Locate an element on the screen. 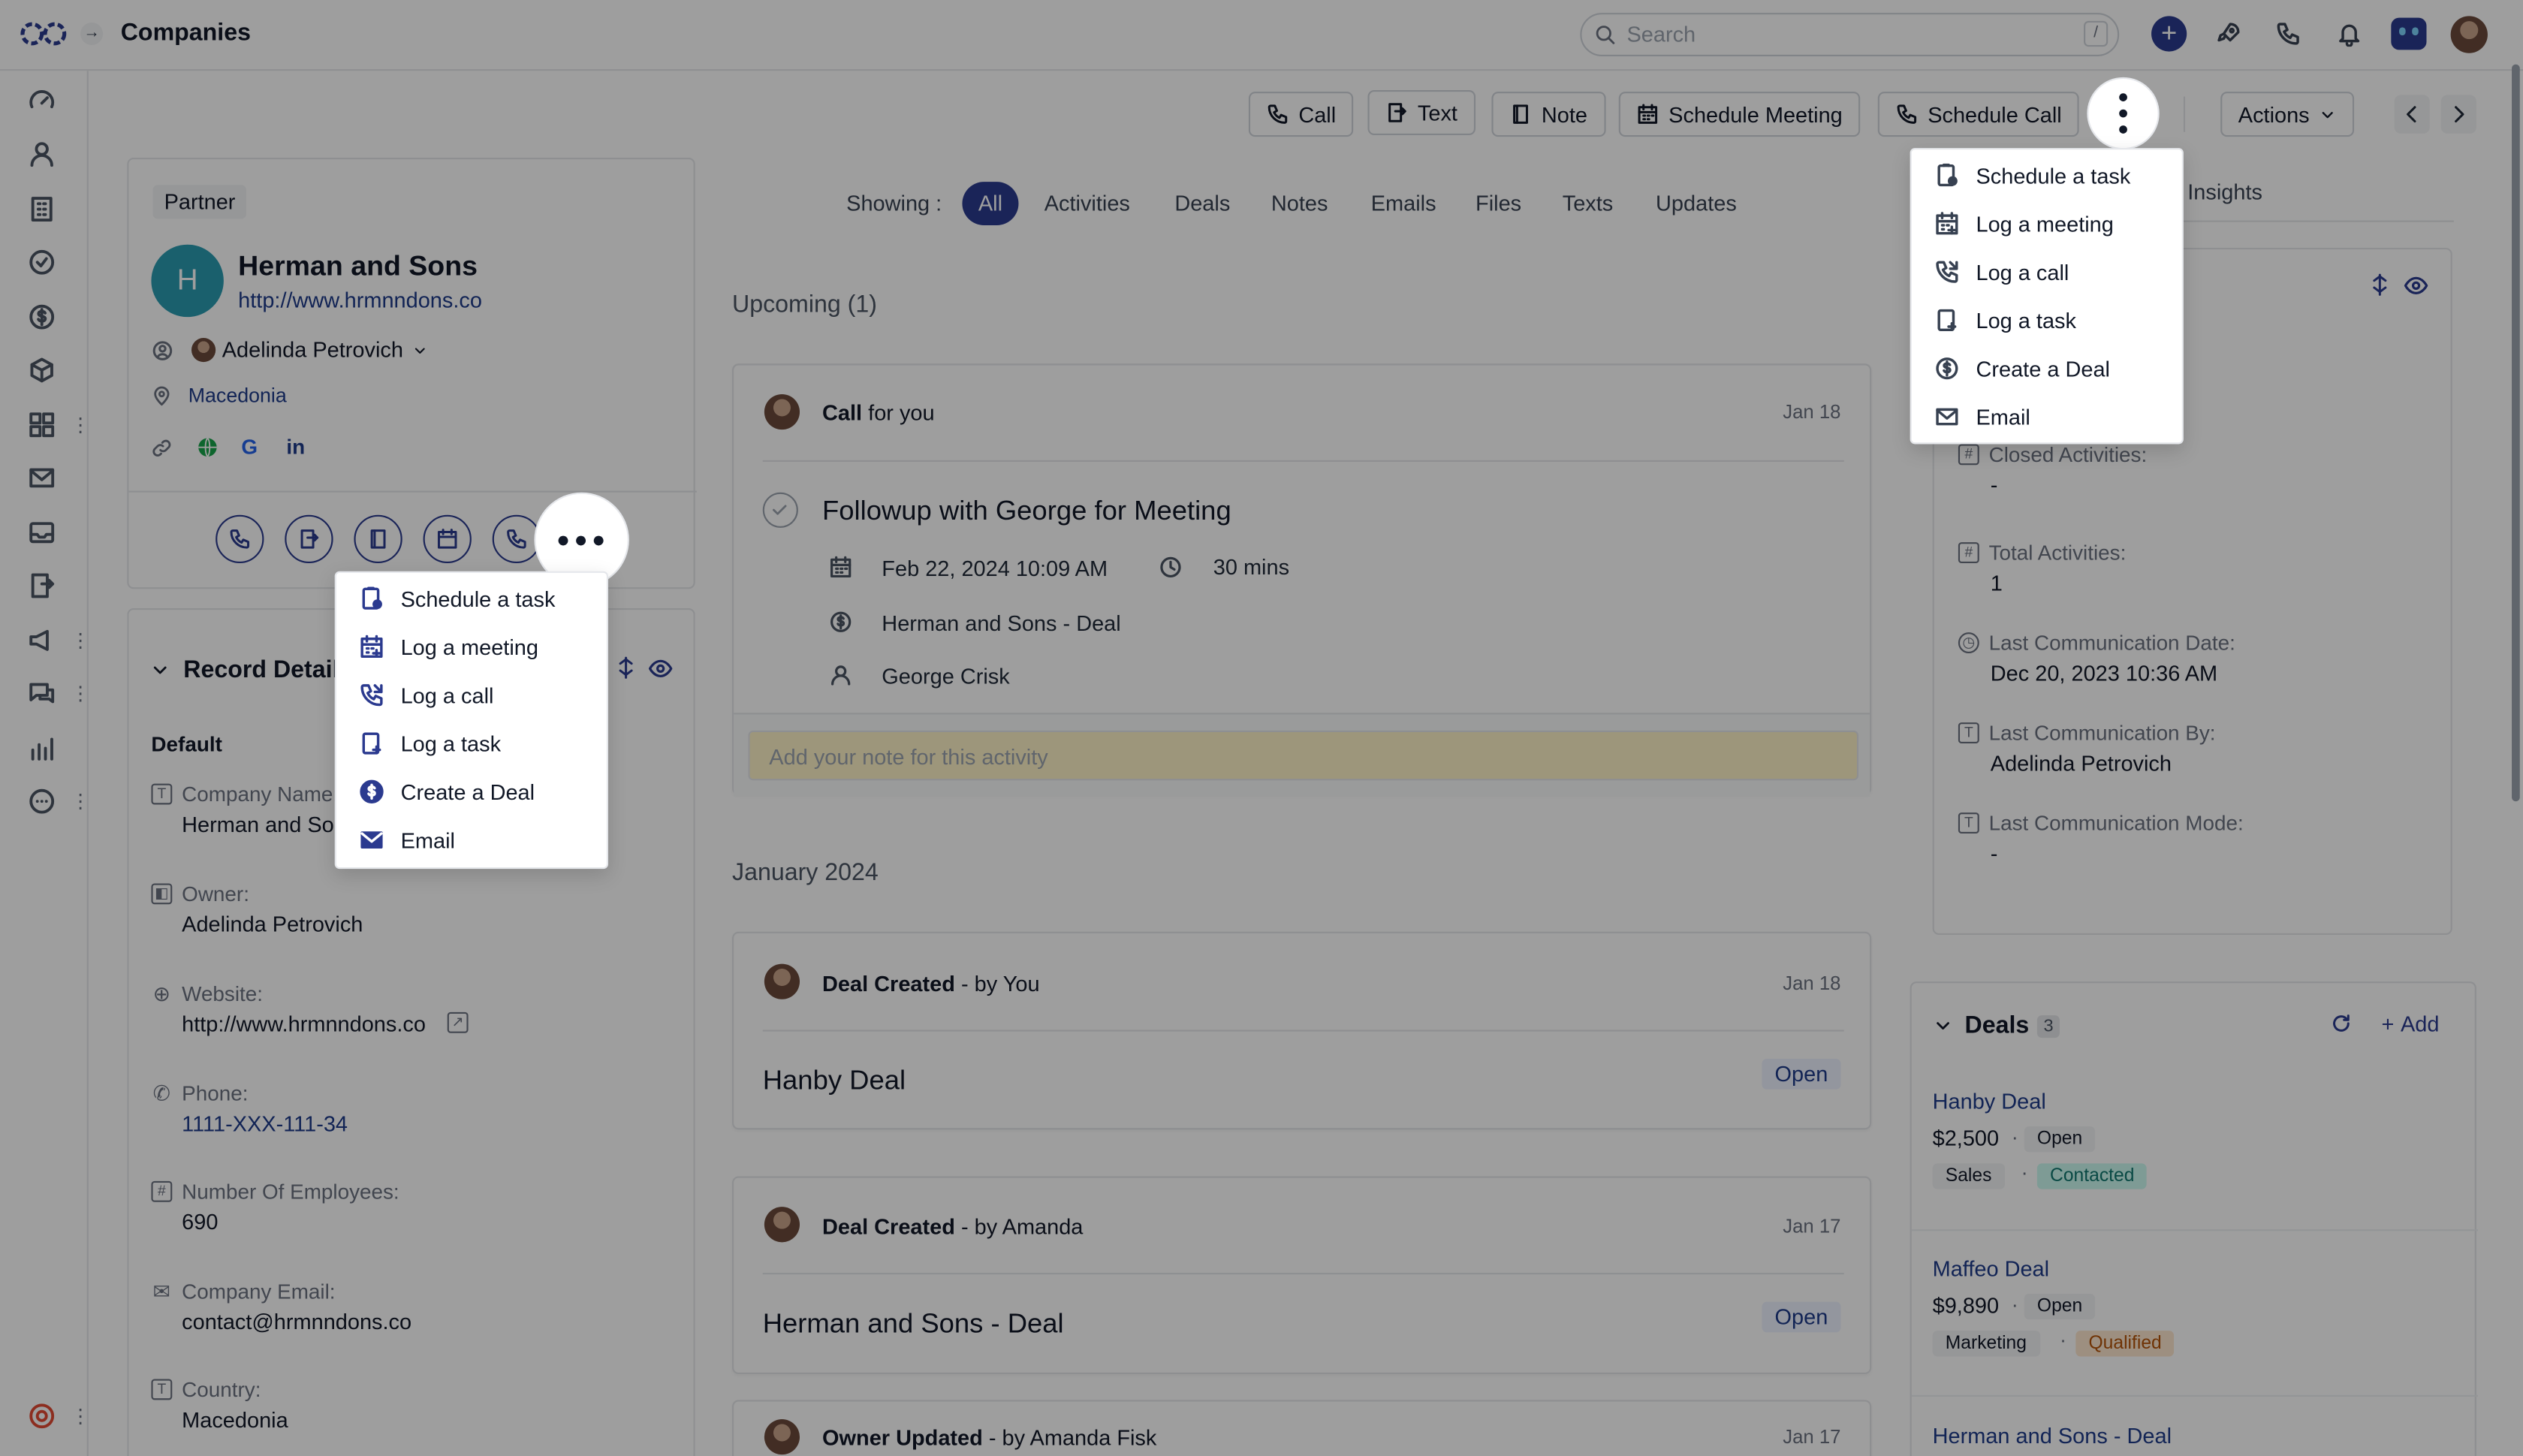  deal-name-link: Maffeo Deal is located at coordinates (1991, 1269).